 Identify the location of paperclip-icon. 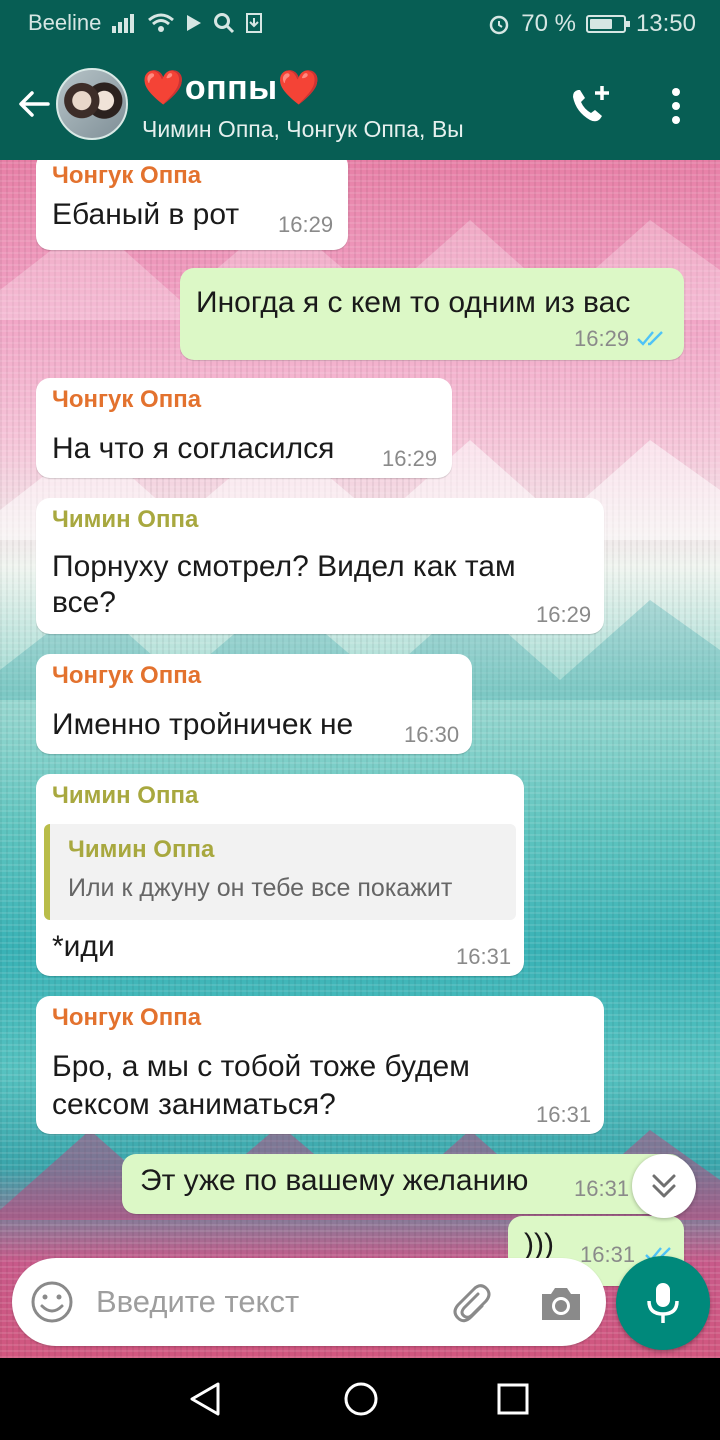
(471, 1303).